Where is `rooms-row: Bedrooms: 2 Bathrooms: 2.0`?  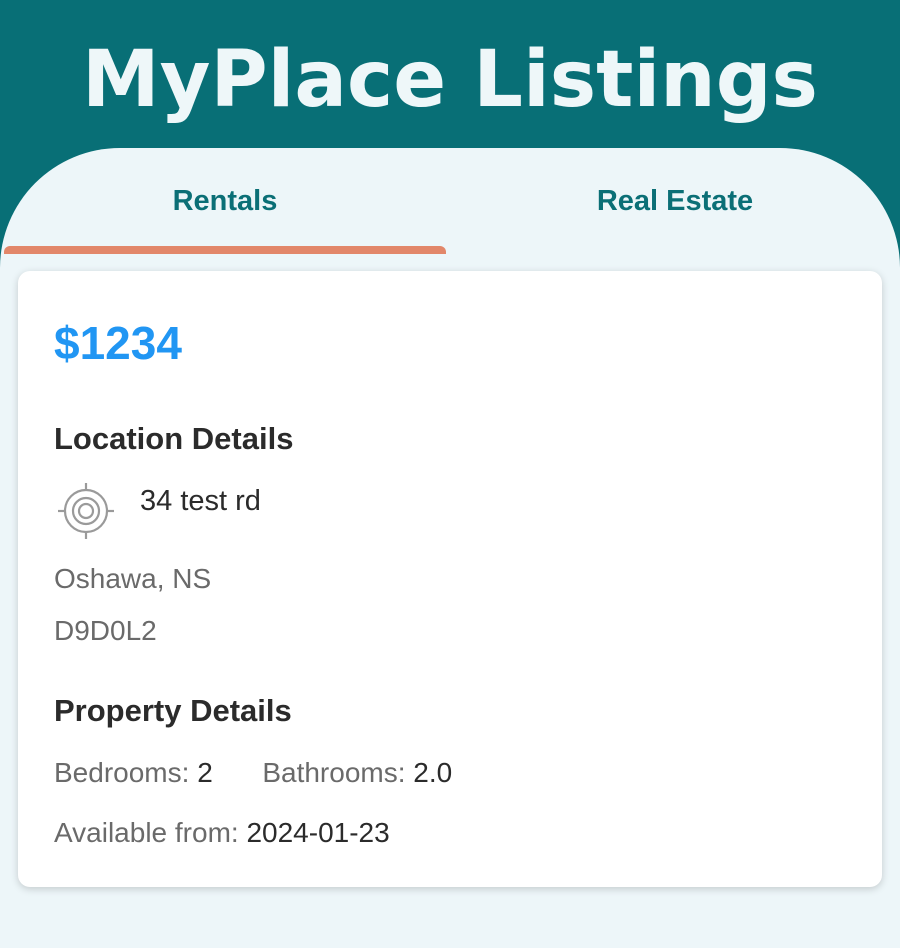 rooms-row: Bedrooms: 2 Bathrooms: 2.0 is located at coordinates (253, 773).